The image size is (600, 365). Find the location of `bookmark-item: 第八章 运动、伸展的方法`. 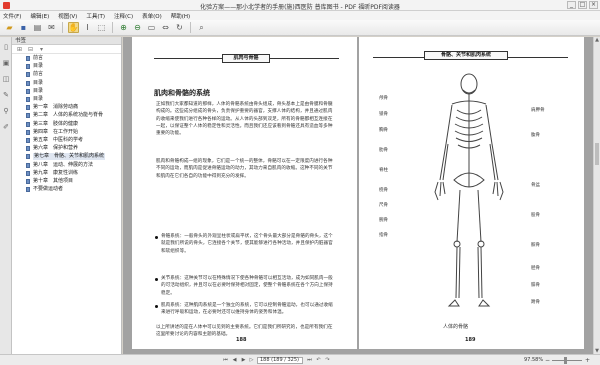

bookmark-item: 第八章 运动、伸展的方法 is located at coordinates (67, 165).